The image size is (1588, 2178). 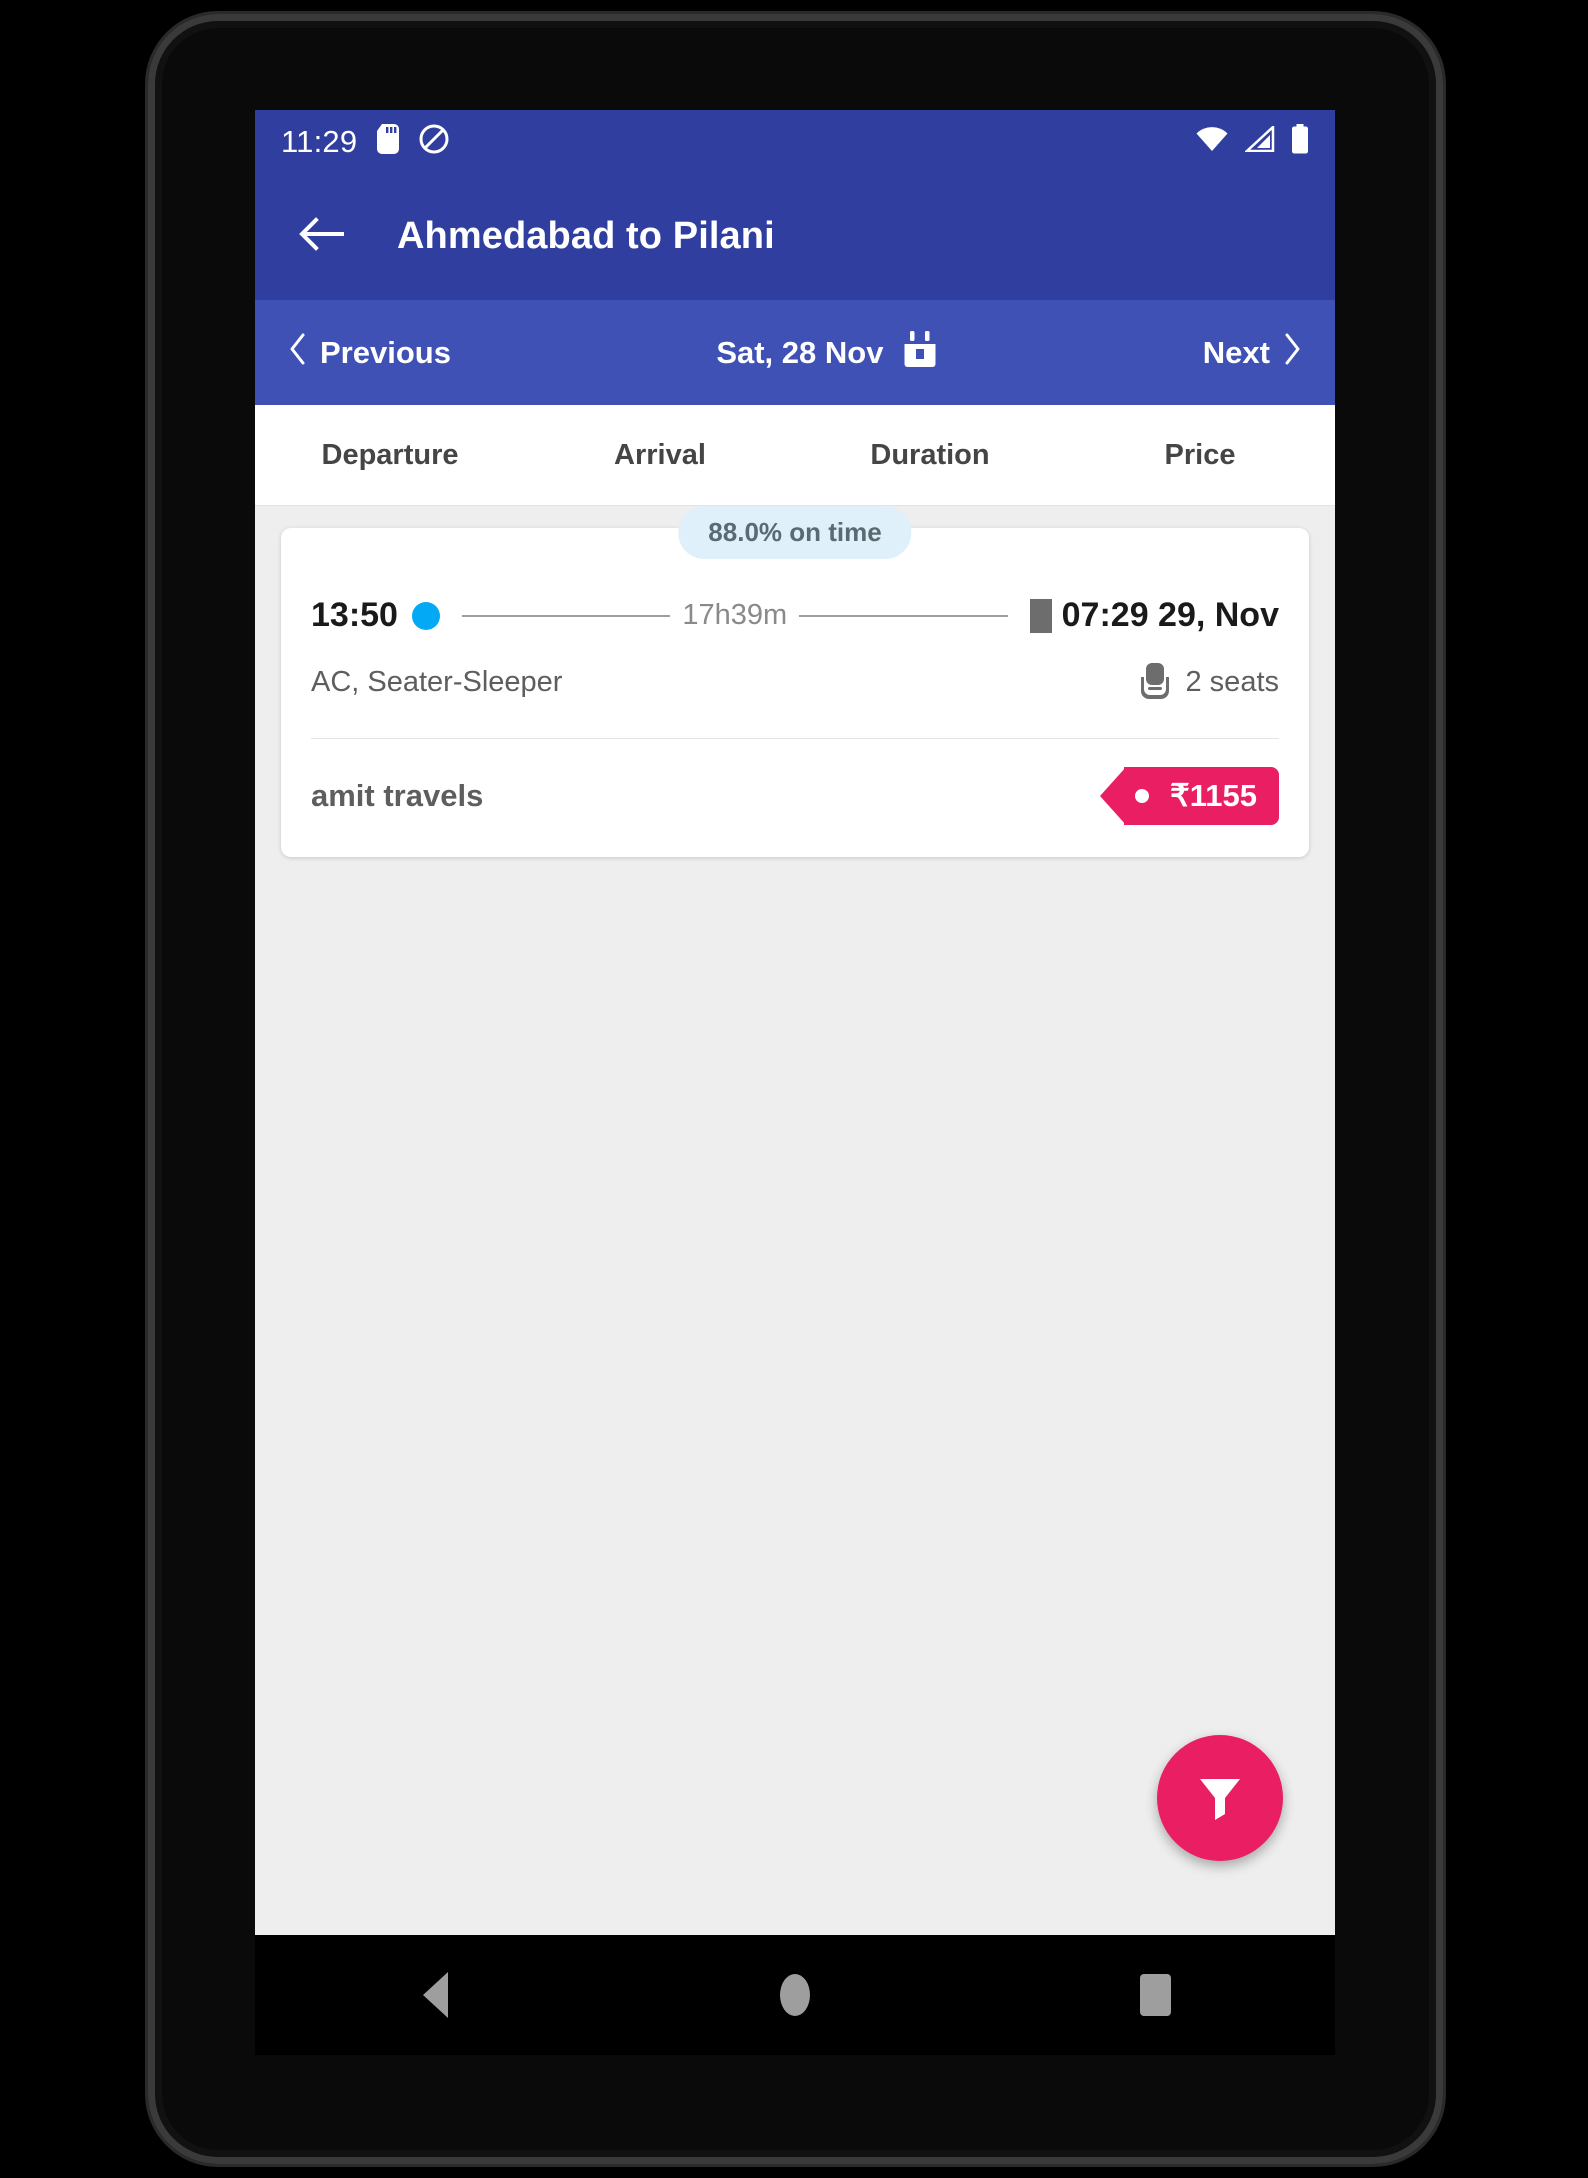 I want to click on nav-back-button, so click(x=435, y=1995).